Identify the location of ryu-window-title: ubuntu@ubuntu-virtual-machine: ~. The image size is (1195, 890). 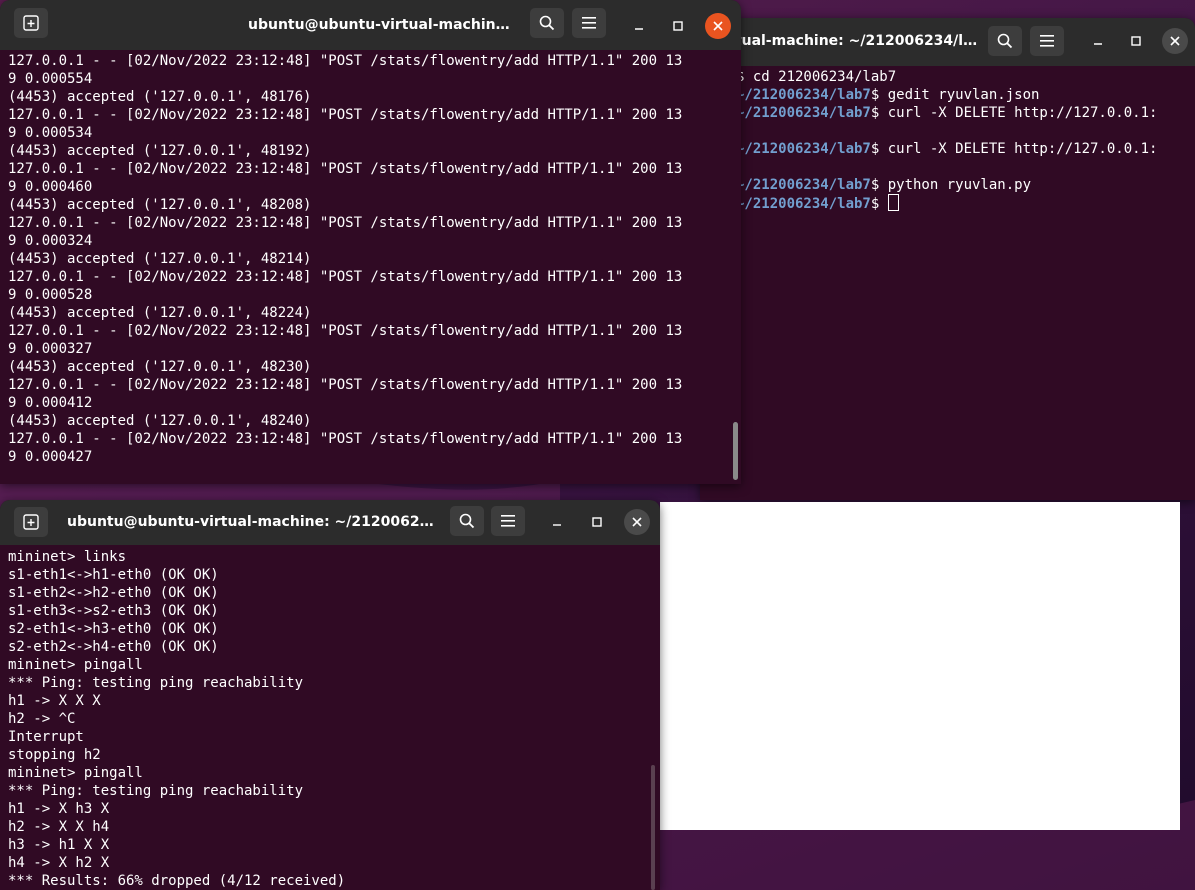
(383, 25).